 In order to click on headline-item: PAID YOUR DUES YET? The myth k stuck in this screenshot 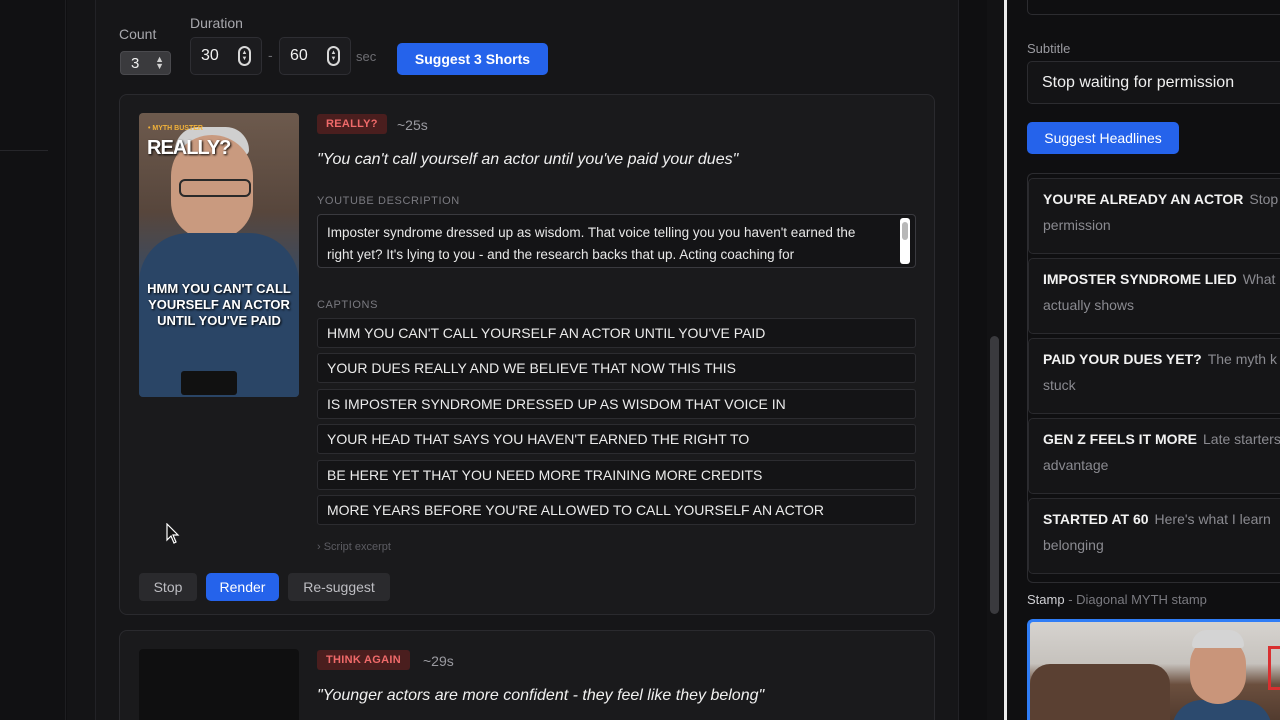, I will do `click(1154, 376)`.